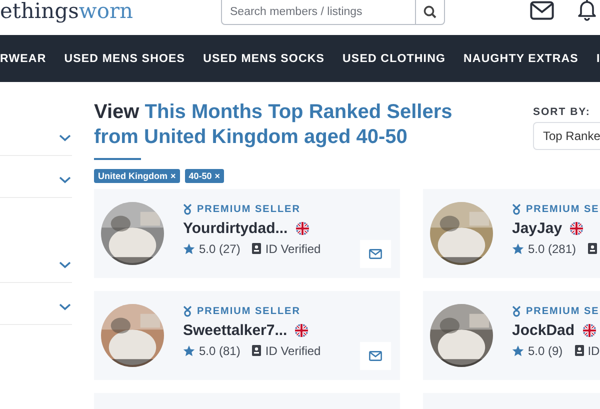  I want to click on nav-link: USED MENS SOCKS, so click(264, 58).